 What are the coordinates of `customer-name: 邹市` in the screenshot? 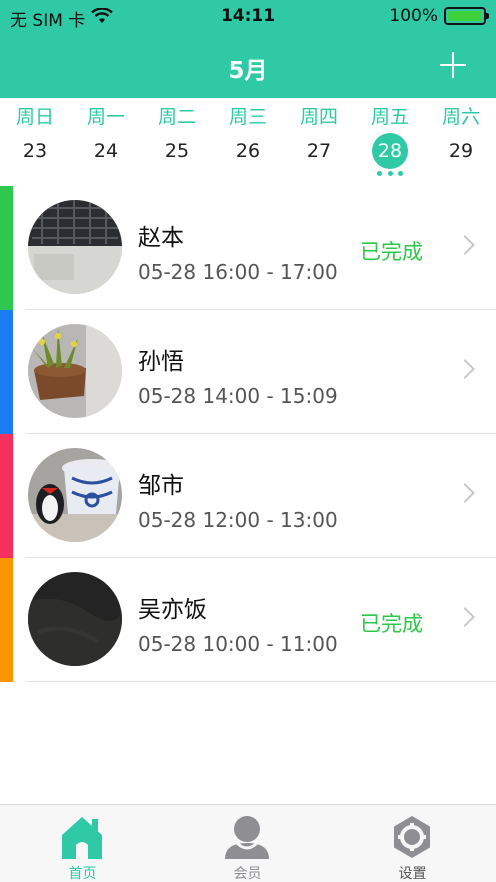 It's located at (161, 486).